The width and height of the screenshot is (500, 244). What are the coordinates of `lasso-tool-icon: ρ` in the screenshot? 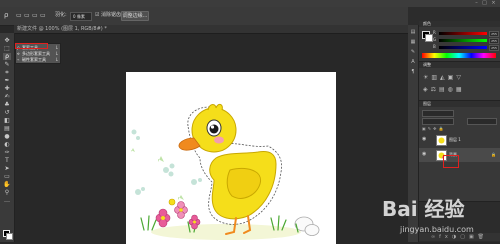 It's located at (7, 56).